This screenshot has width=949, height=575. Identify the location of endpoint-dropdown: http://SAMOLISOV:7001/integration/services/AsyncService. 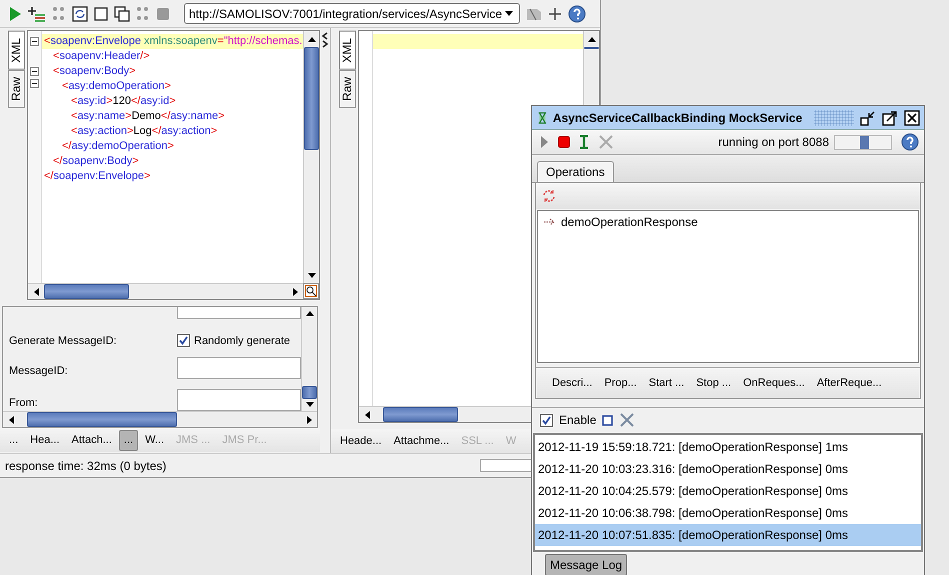
(352, 13).